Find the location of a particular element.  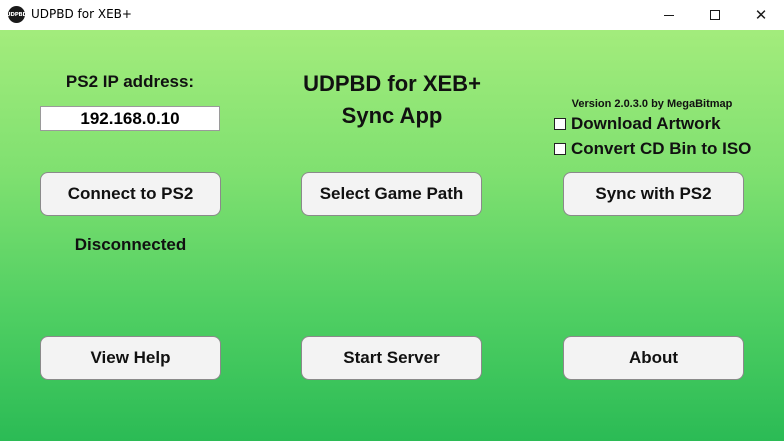

connection-status: Disconnected is located at coordinates (130, 244).